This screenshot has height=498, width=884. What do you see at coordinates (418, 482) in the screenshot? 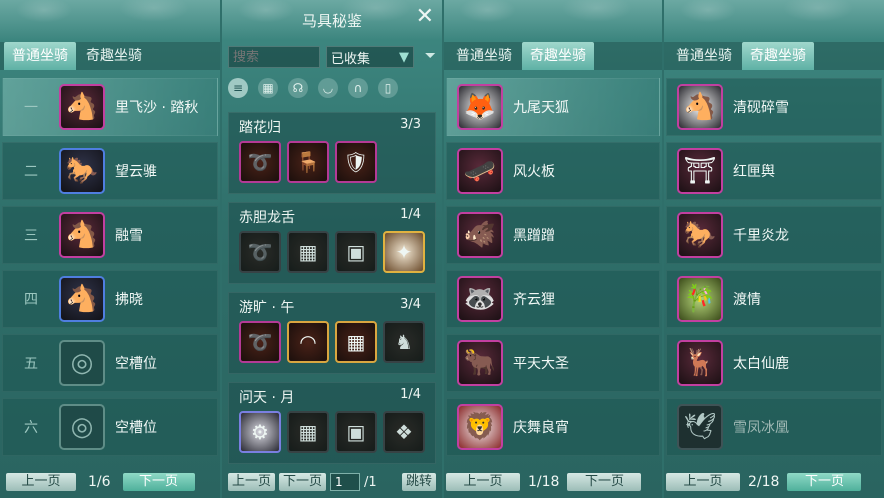
I see `jump-button: 跳转` at bounding box center [418, 482].